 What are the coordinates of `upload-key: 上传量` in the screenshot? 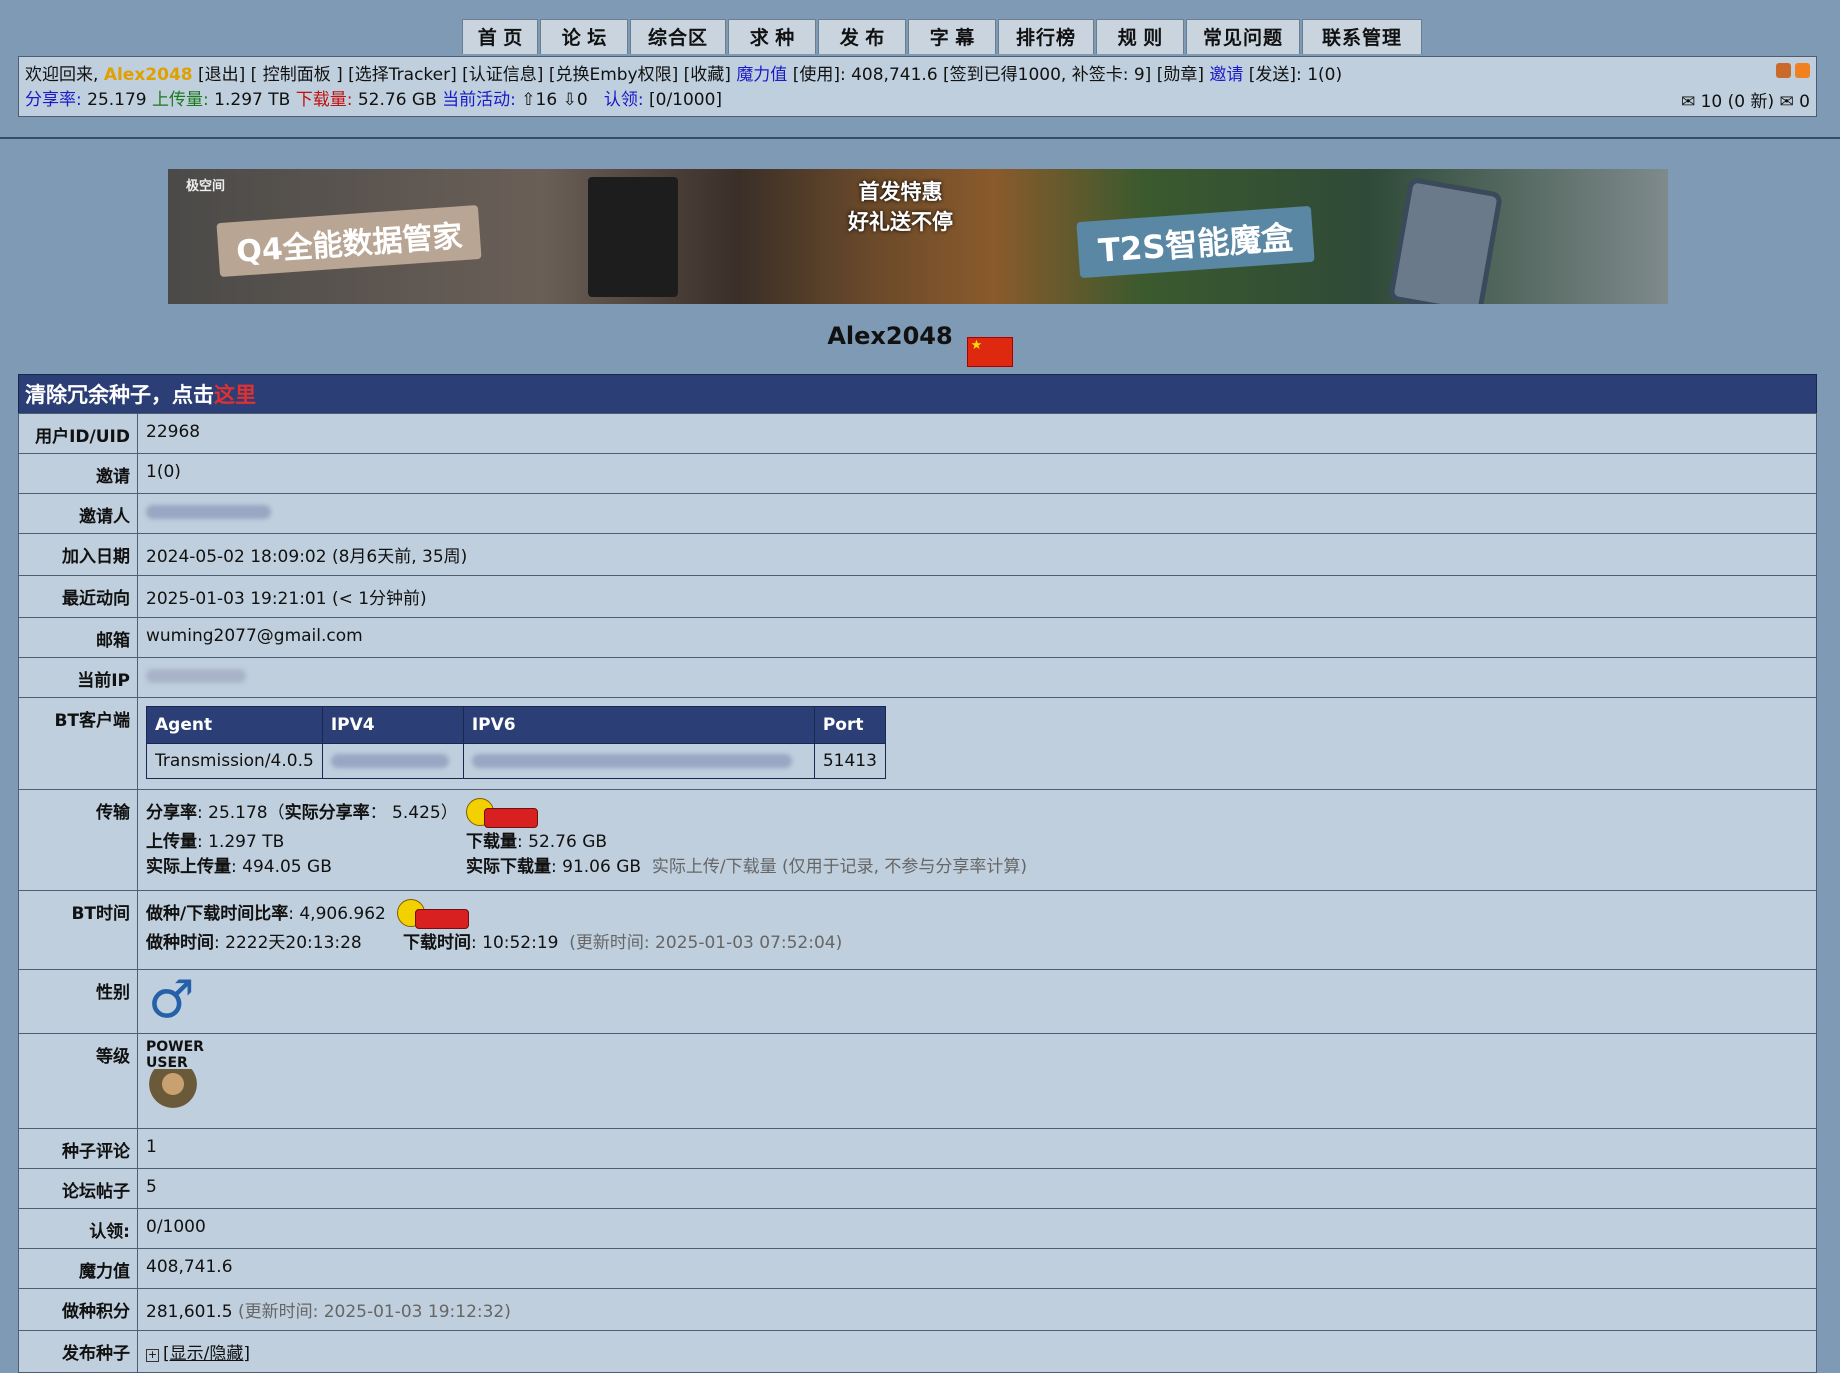 It's located at (171, 842).